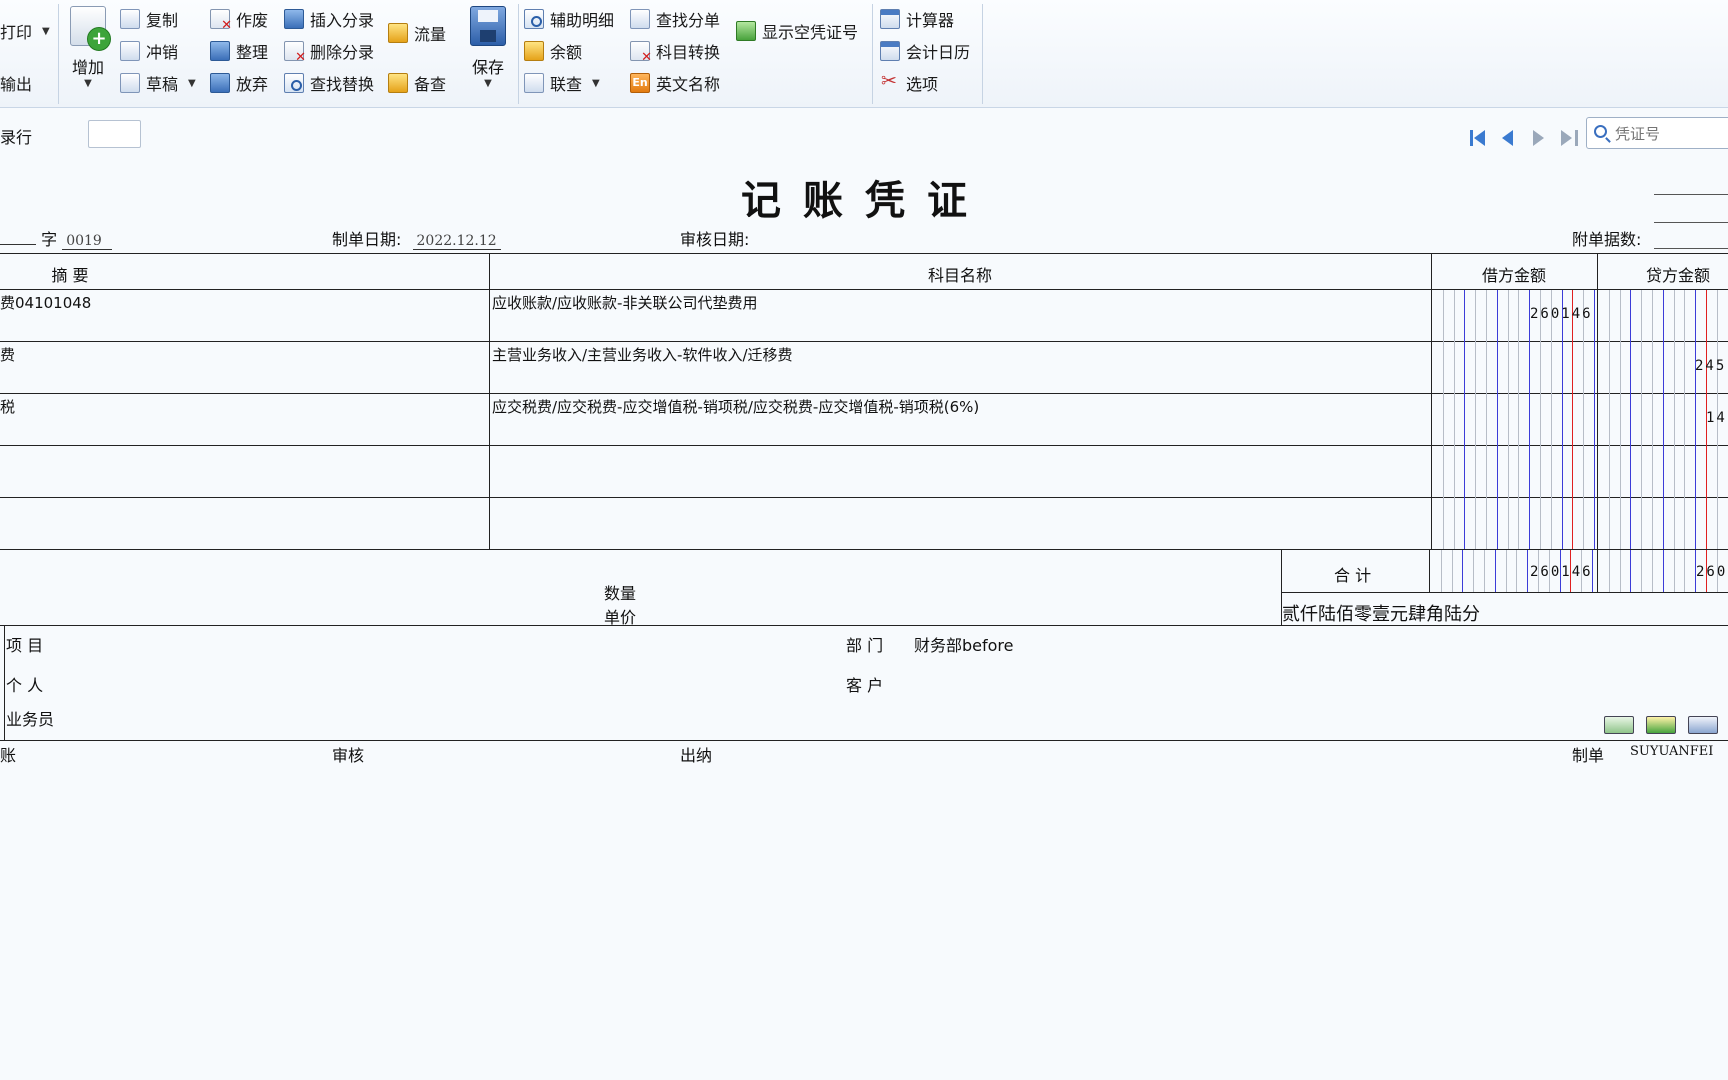  I want to click on next-record-icon, so click(1540, 138).